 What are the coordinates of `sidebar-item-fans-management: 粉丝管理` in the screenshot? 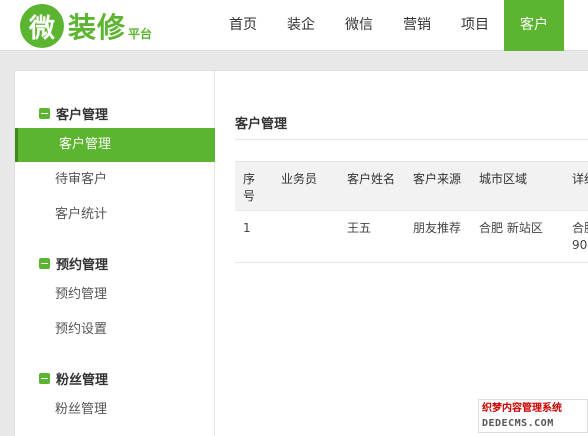 It's located at (115, 410).